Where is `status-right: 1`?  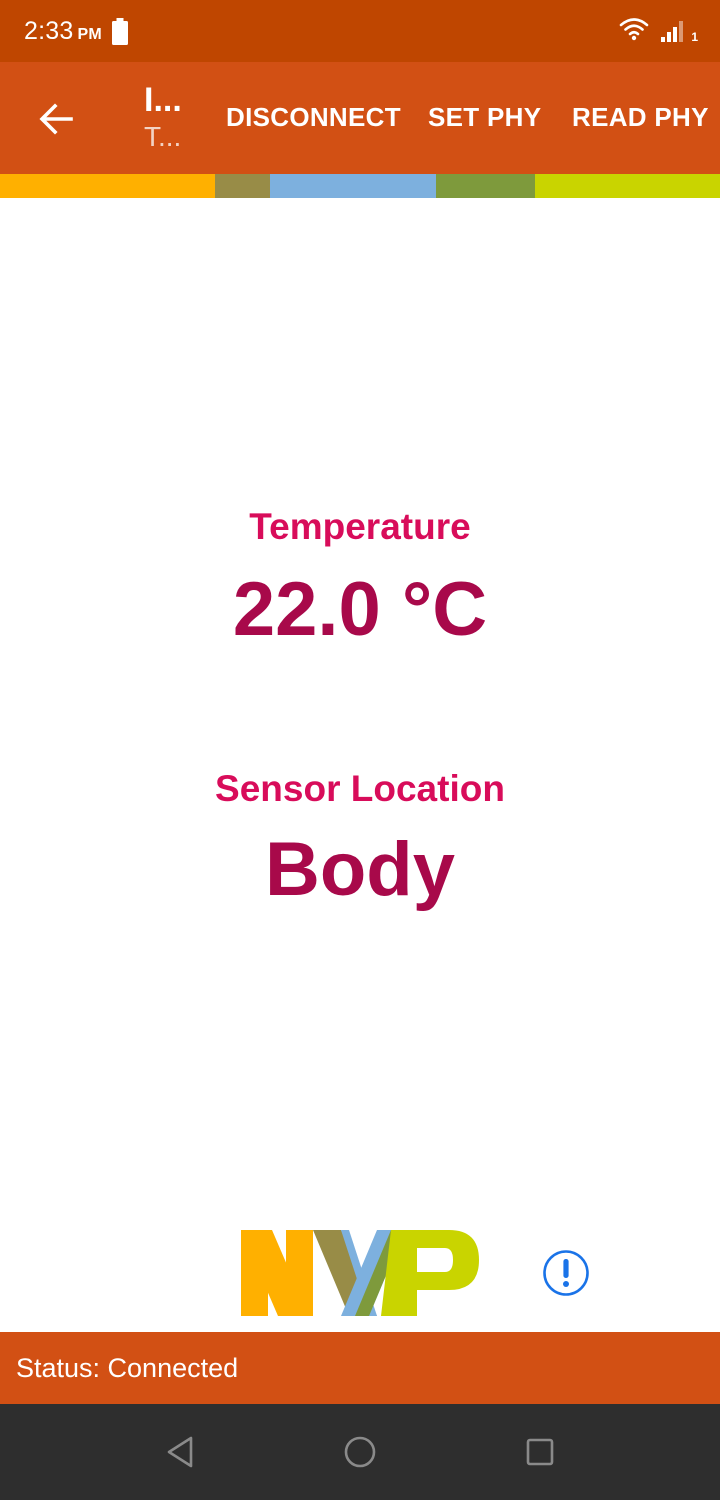
status-right: 1 is located at coordinates (658, 31).